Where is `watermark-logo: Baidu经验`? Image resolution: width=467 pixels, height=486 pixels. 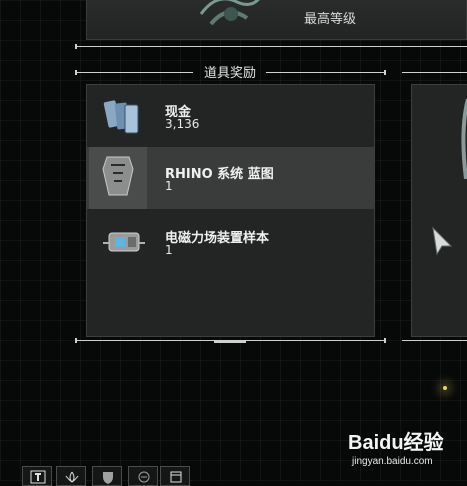 watermark-logo: Baidu经验 is located at coordinates (396, 443).